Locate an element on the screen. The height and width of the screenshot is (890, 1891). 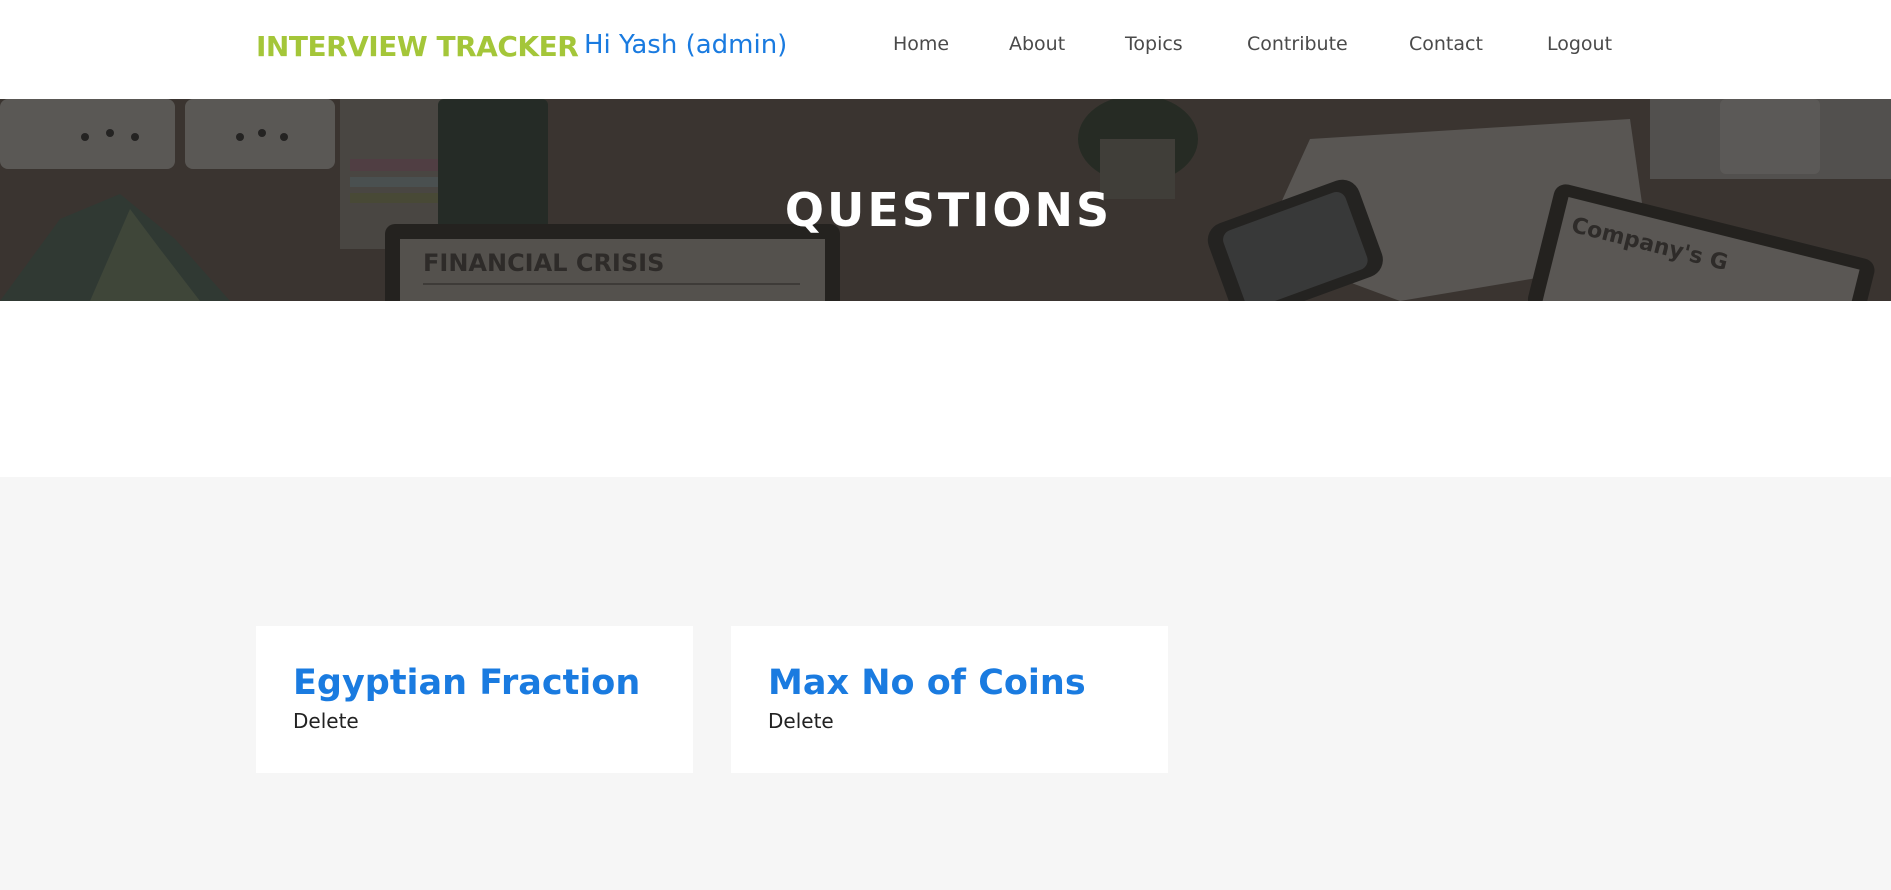
question-title-link: Egyptian Fraction is located at coordinates (466, 683).